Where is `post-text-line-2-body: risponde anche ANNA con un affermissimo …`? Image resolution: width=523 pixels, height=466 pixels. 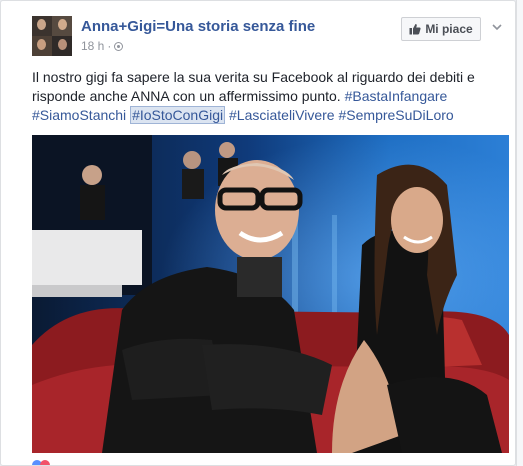
post-text-line-2-body: risponde anche ANNA con un affermissimo … is located at coordinates (188, 96).